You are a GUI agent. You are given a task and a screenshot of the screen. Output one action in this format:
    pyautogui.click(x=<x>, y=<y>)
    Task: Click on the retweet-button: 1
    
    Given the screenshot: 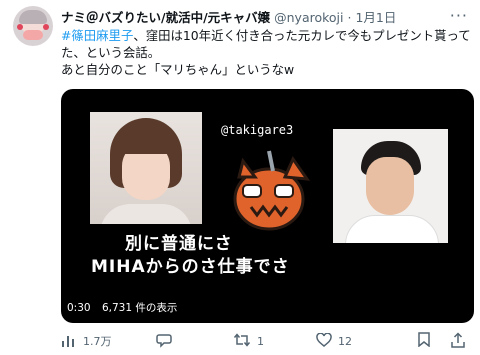 What is the action you would take?
    pyautogui.click(x=248, y=341)
    